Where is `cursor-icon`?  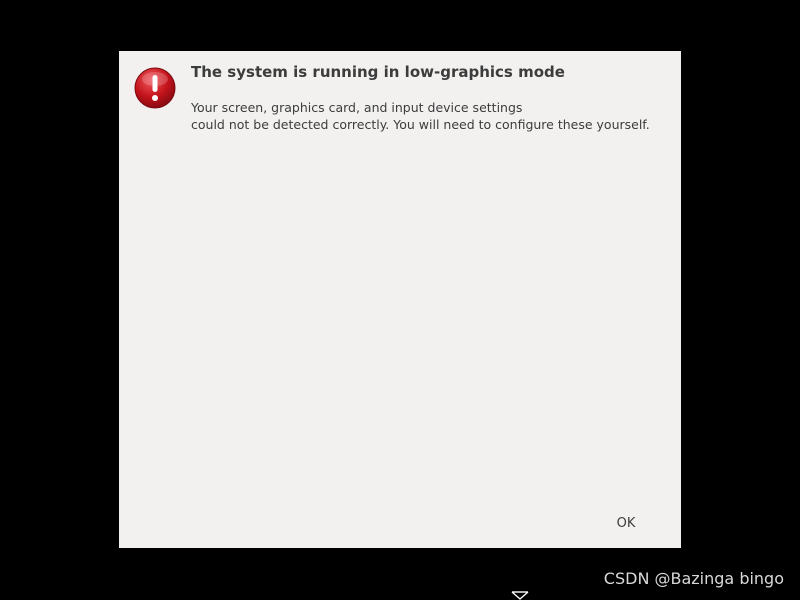
cursor-icon is located at coordinates (520, 595).